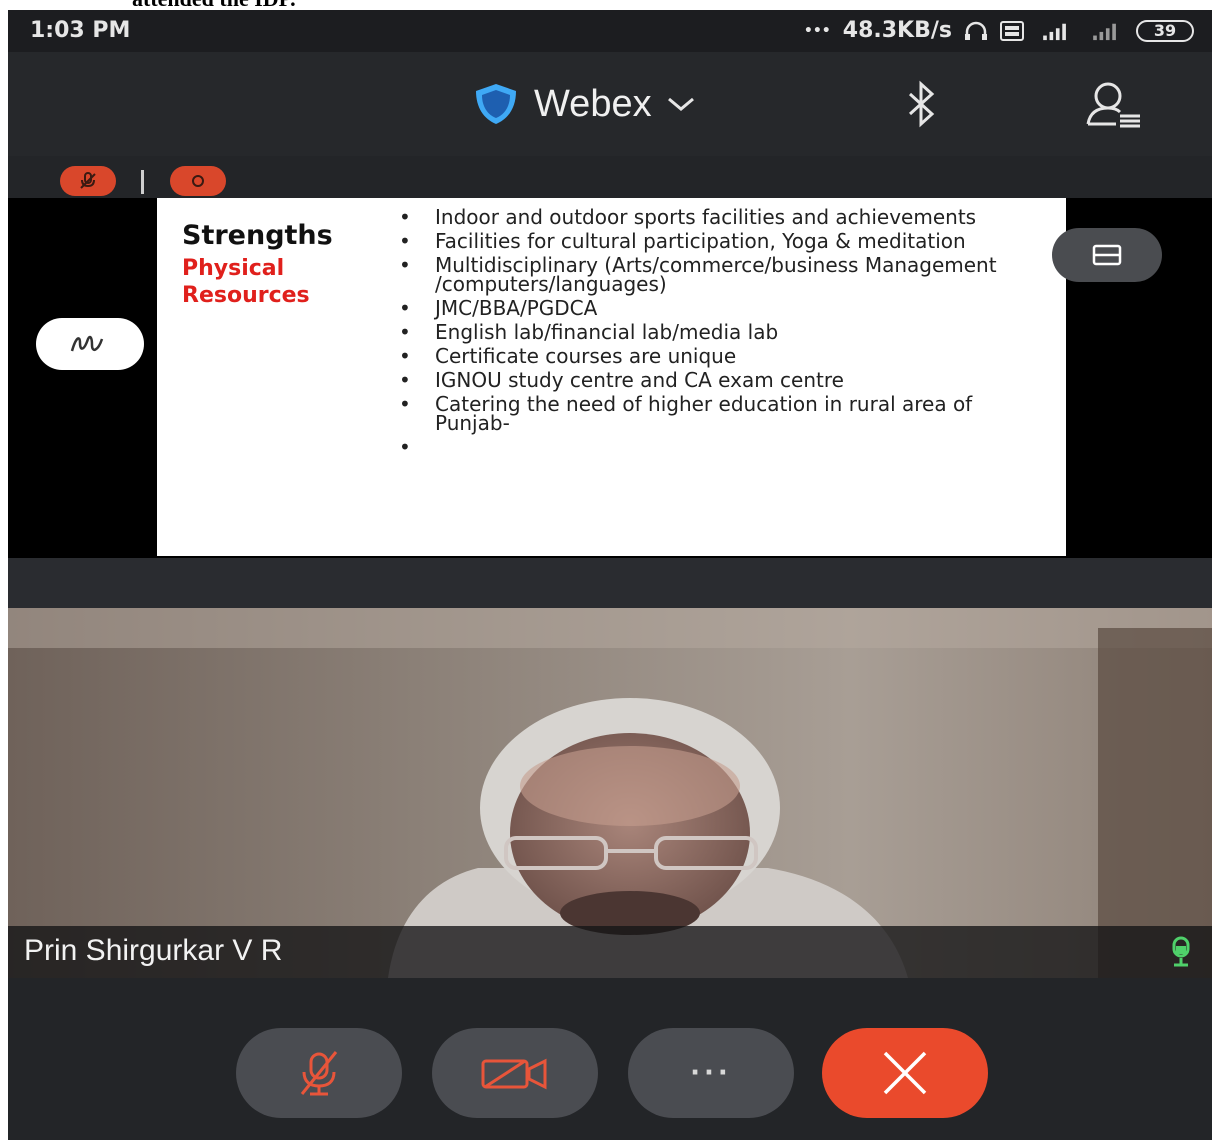 The width and height of the screenshot is (1212, 1140). I want to click on status-bar: 1:03 PM ••• 48.3KB/s 39, so click(610, 31).